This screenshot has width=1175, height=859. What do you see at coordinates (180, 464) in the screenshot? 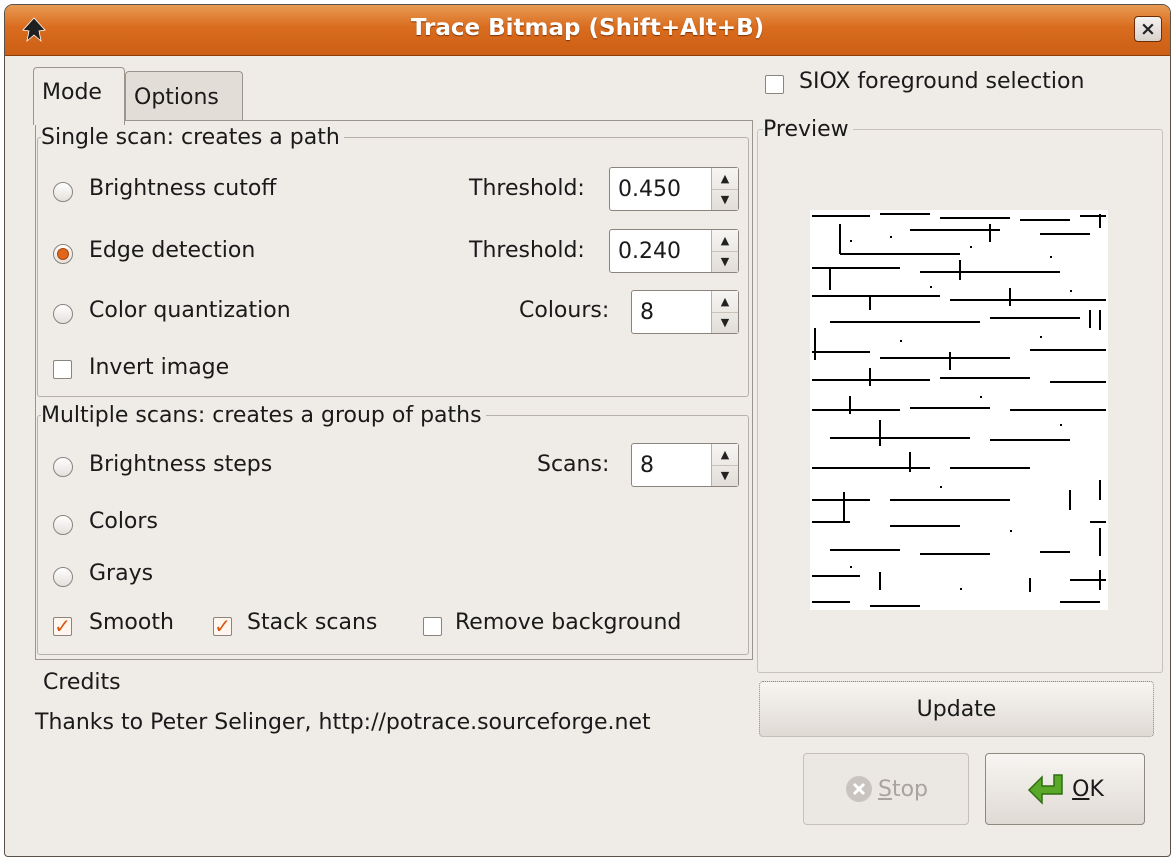
I see `brightness-steps-label: Brightness steps` at bounding box center [180, 464].